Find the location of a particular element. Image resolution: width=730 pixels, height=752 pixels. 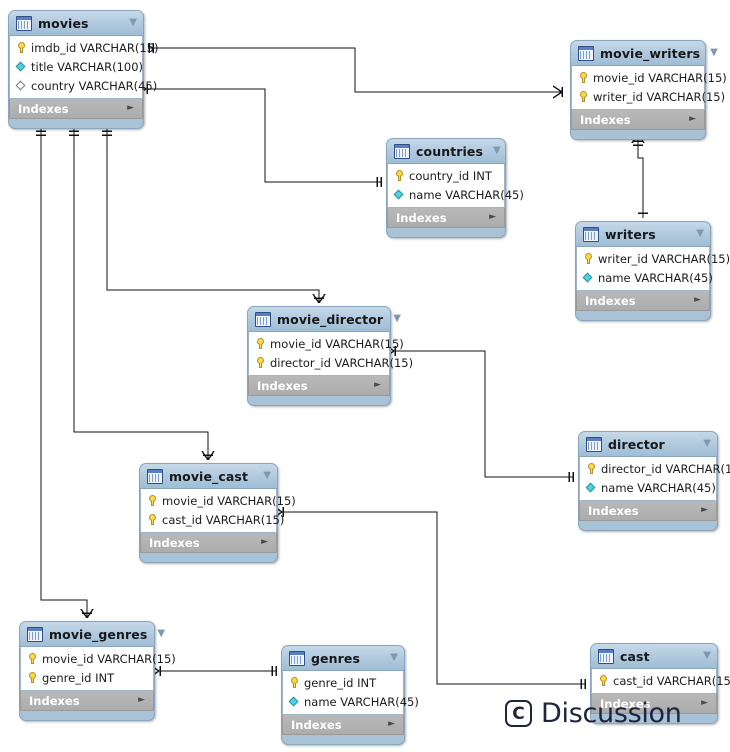

indexes-section-movie_writers: Indexes ► is located at coordinates (638, 120).